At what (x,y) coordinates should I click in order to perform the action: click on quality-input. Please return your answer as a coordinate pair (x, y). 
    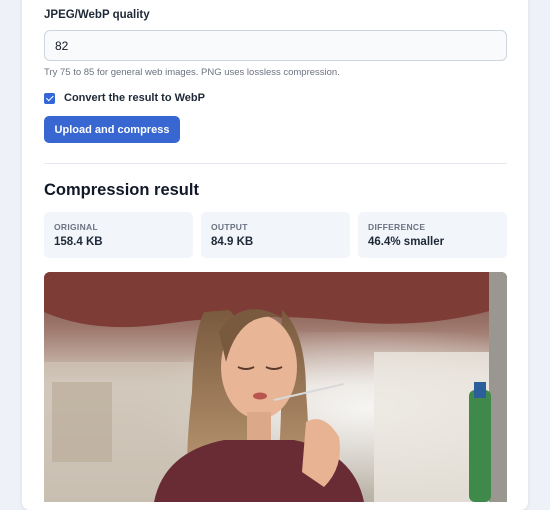
    Looking at the image, I should click on (275, 45).